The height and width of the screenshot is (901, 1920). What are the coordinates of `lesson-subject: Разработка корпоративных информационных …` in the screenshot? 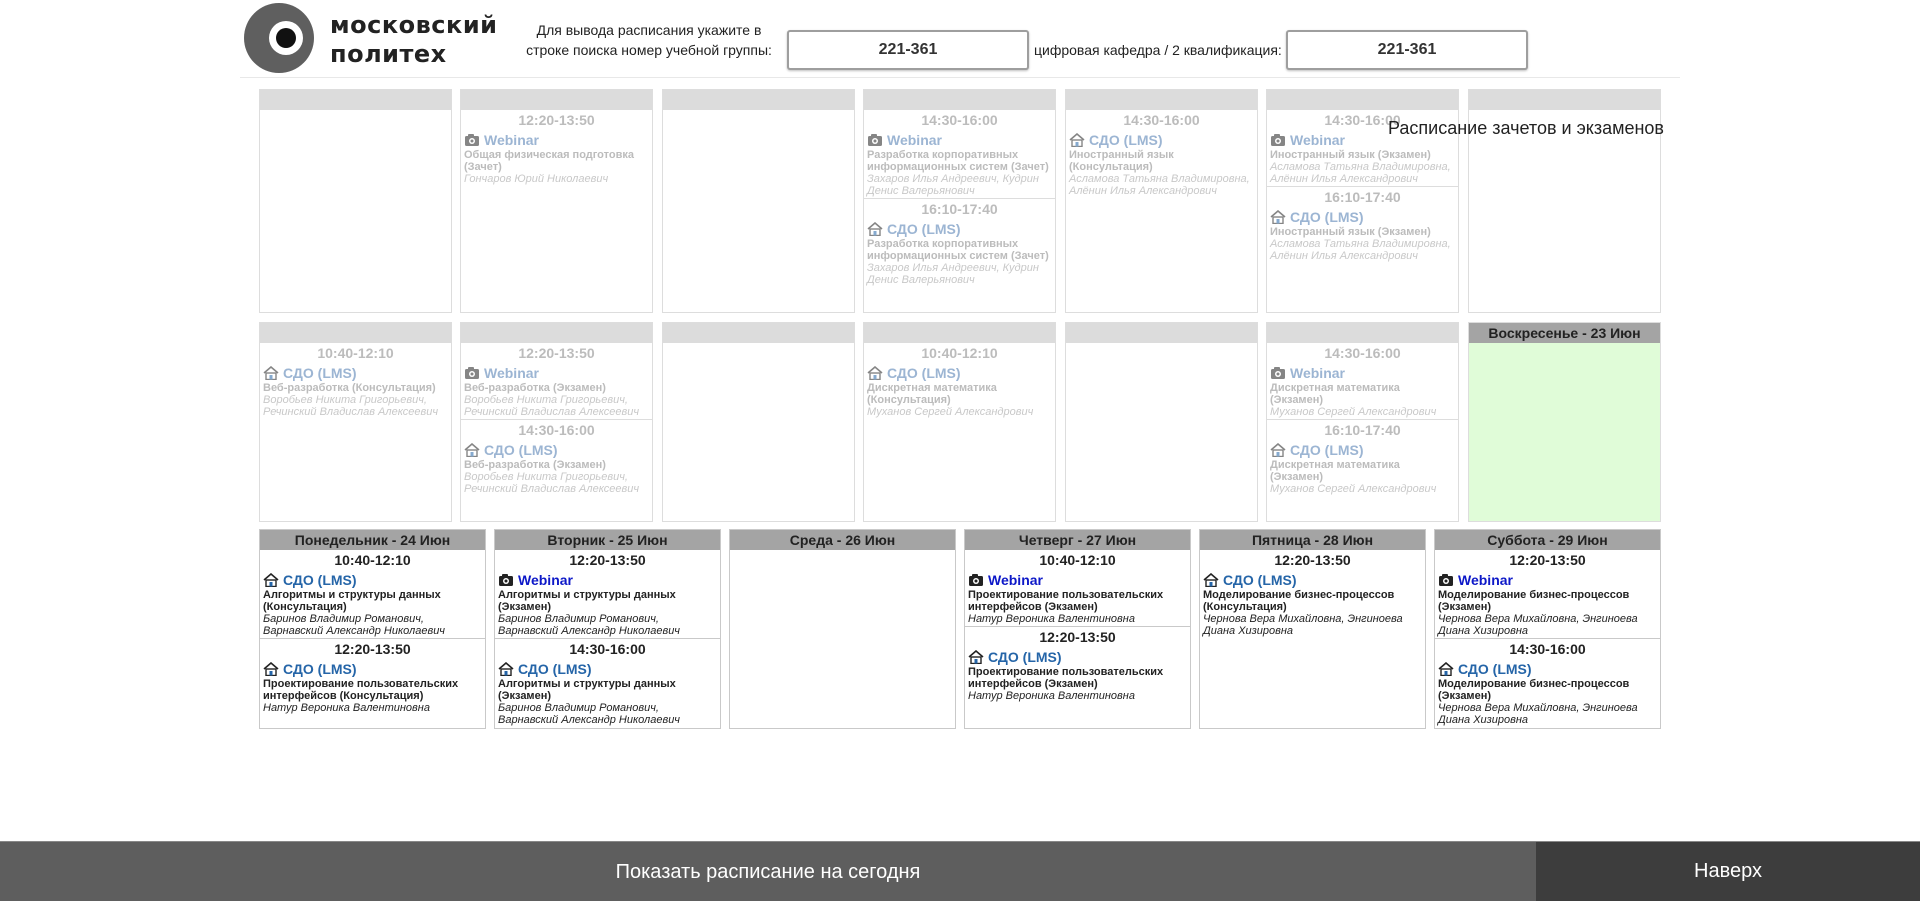 It's located at (958, 250).